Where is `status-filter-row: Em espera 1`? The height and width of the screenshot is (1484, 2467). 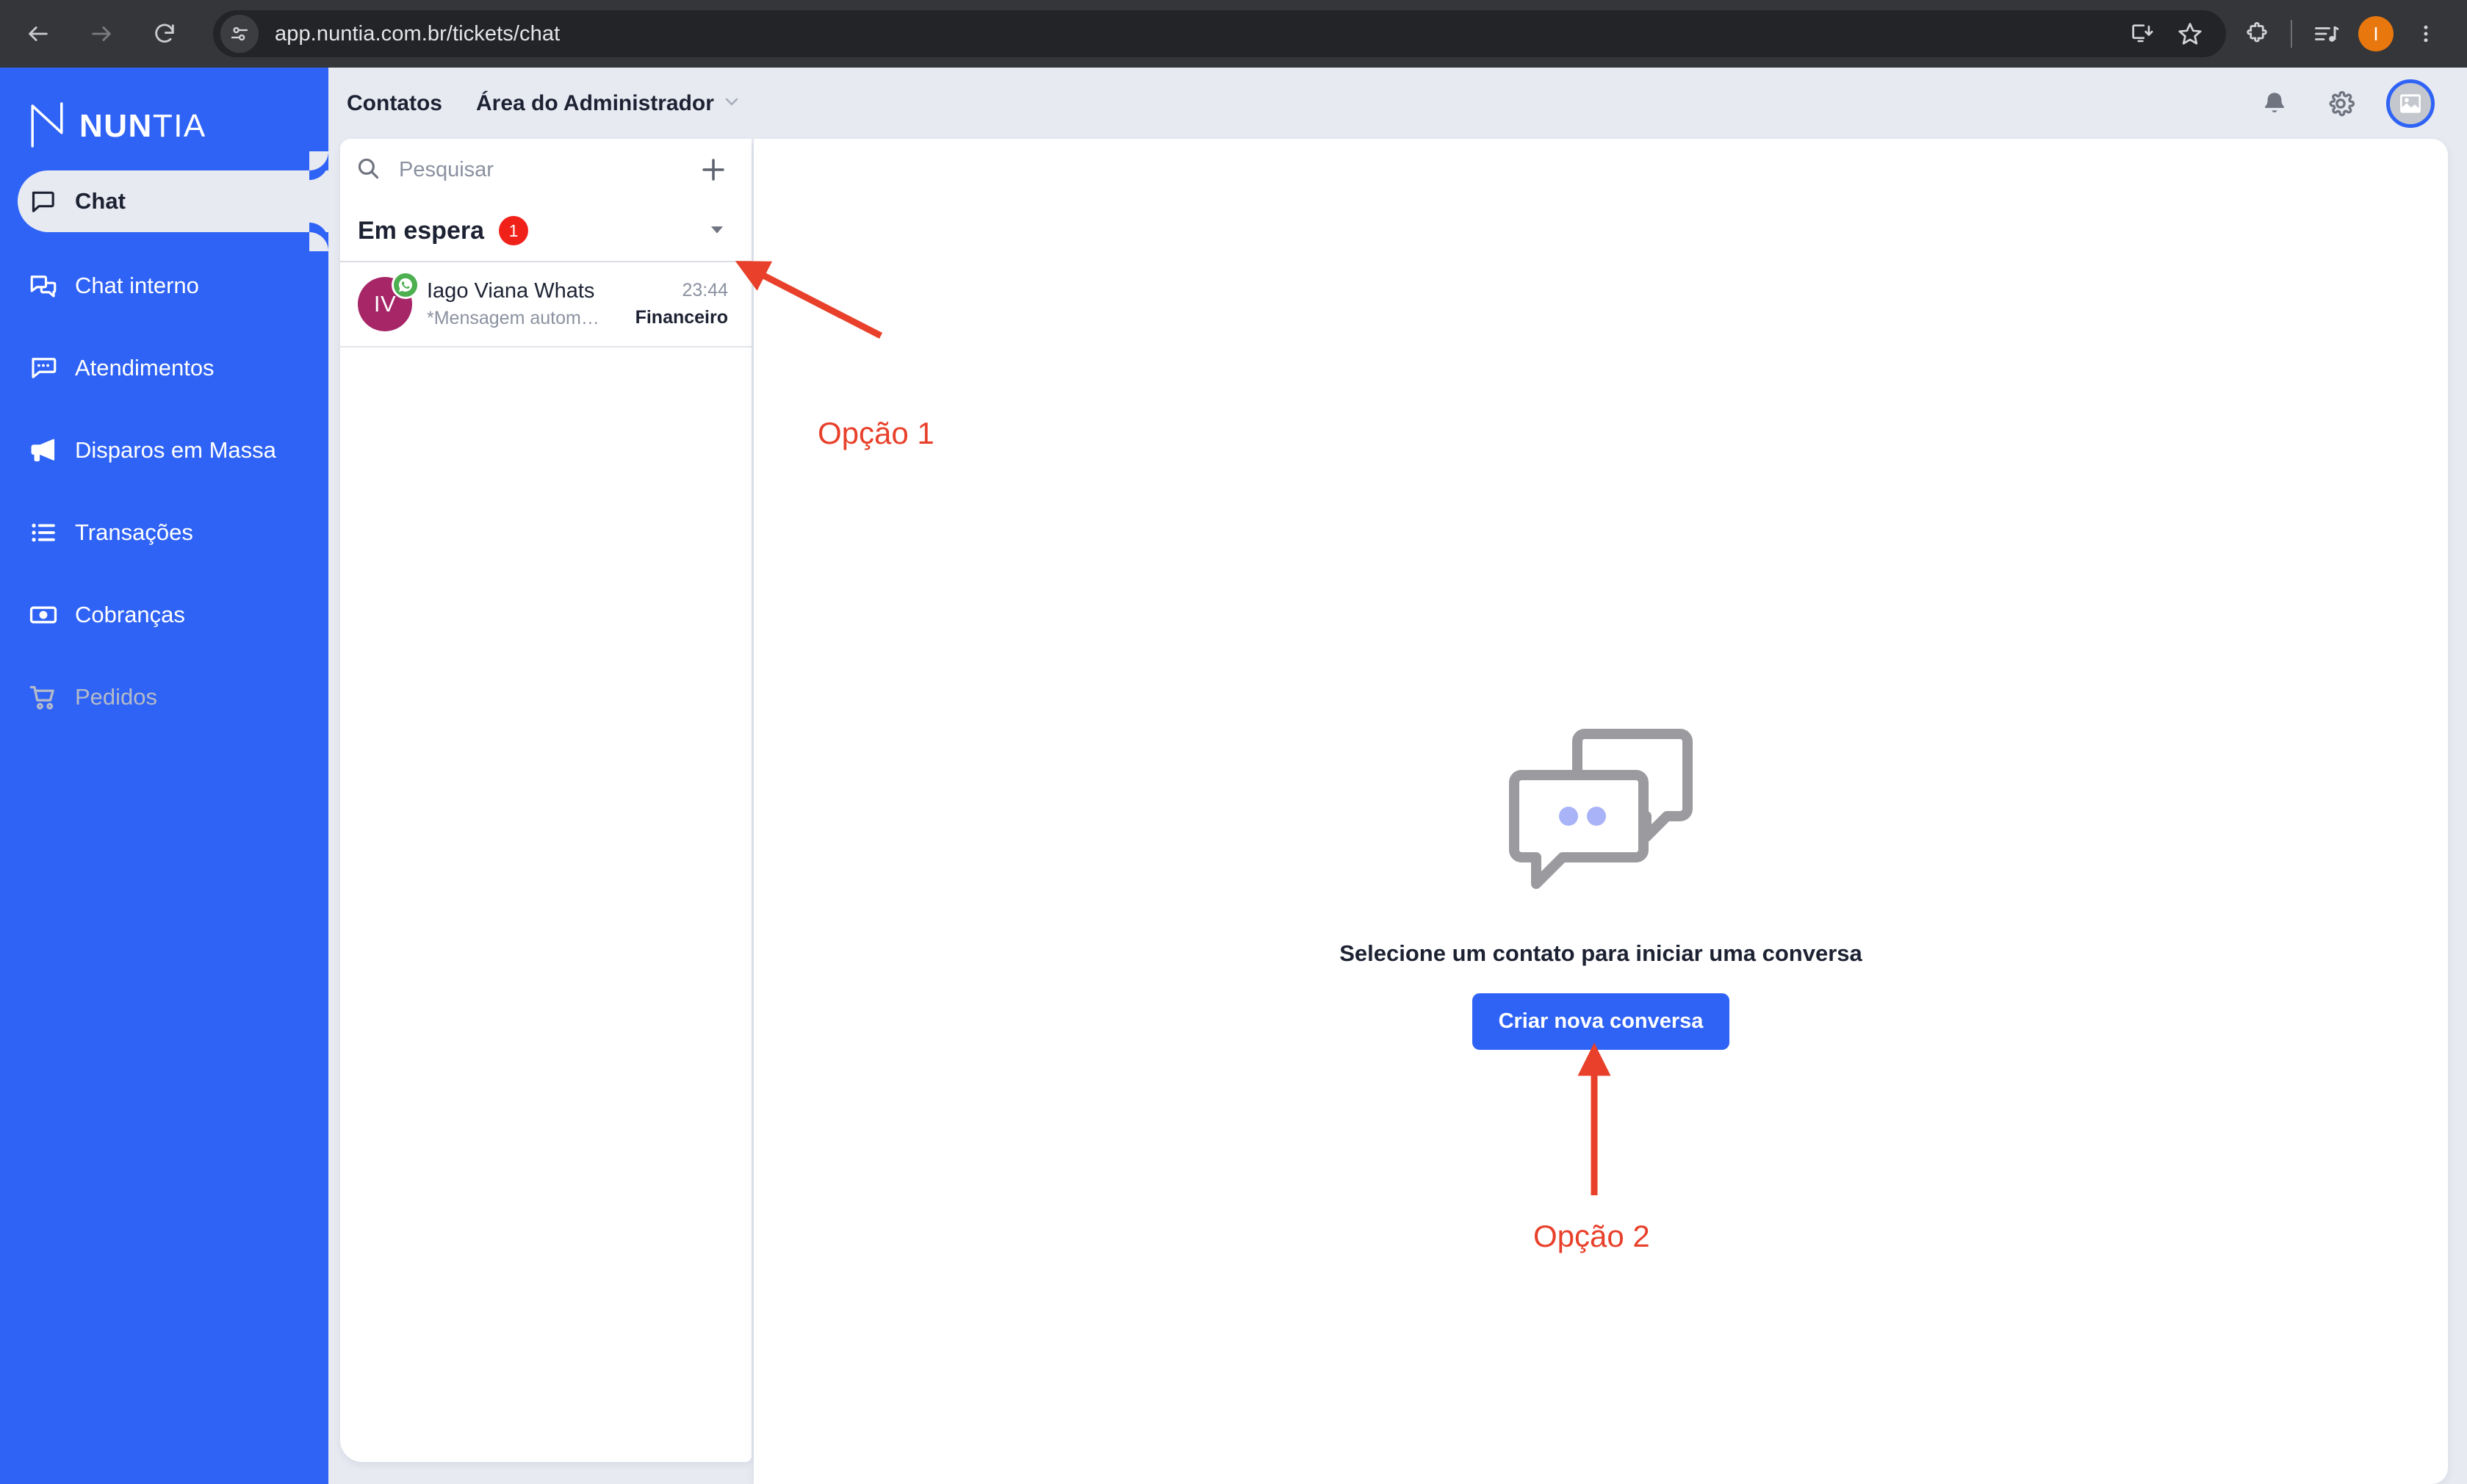 status-filter-row: Em espera 1 is located at coordinates (546, 231).